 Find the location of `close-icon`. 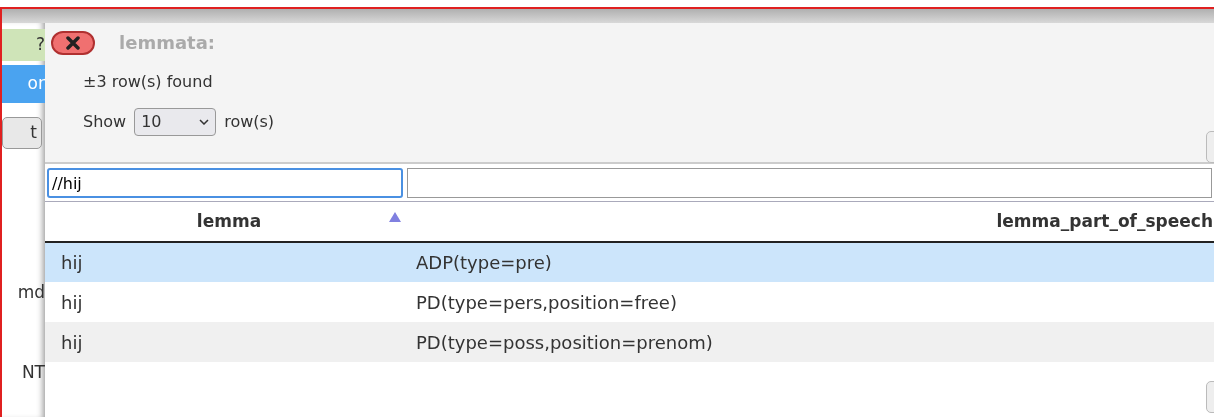

close-icon is located at coordinates (73, 42).